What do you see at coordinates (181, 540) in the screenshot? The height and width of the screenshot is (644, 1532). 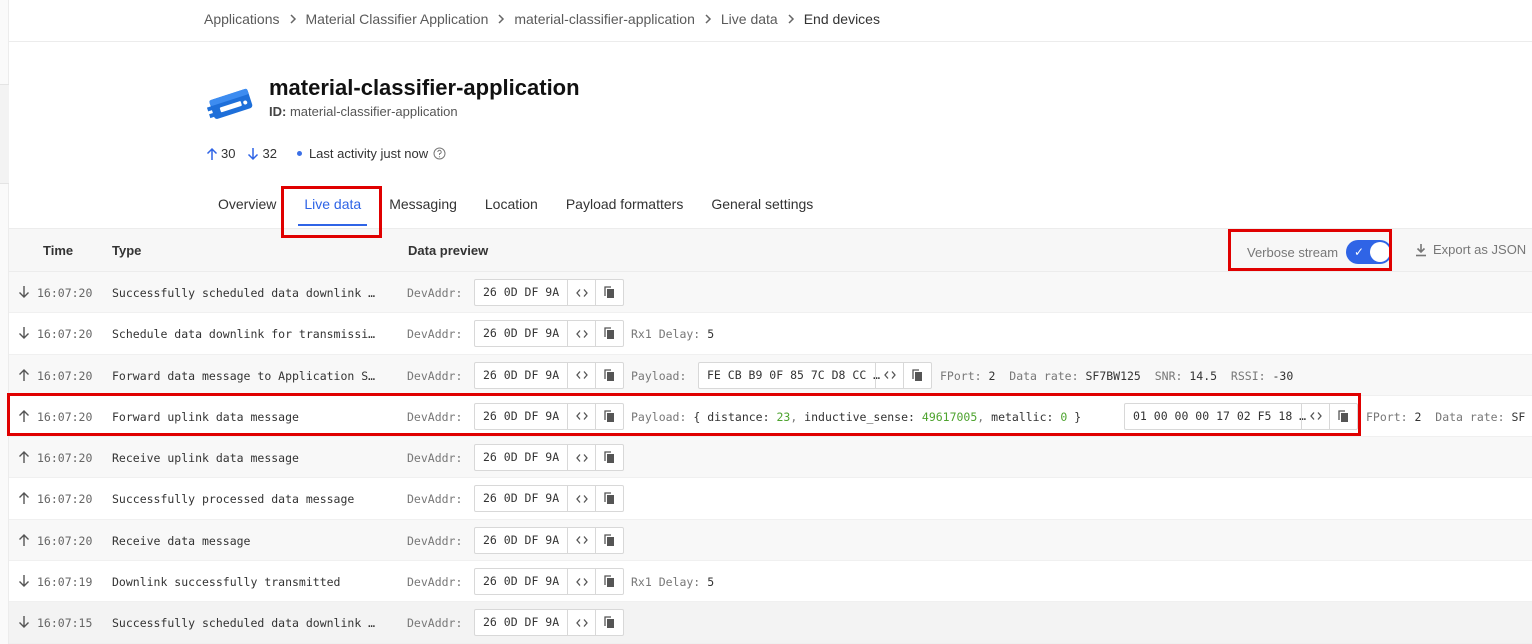 I see `event-type: Receive data message` at bounding box center [181, 540].